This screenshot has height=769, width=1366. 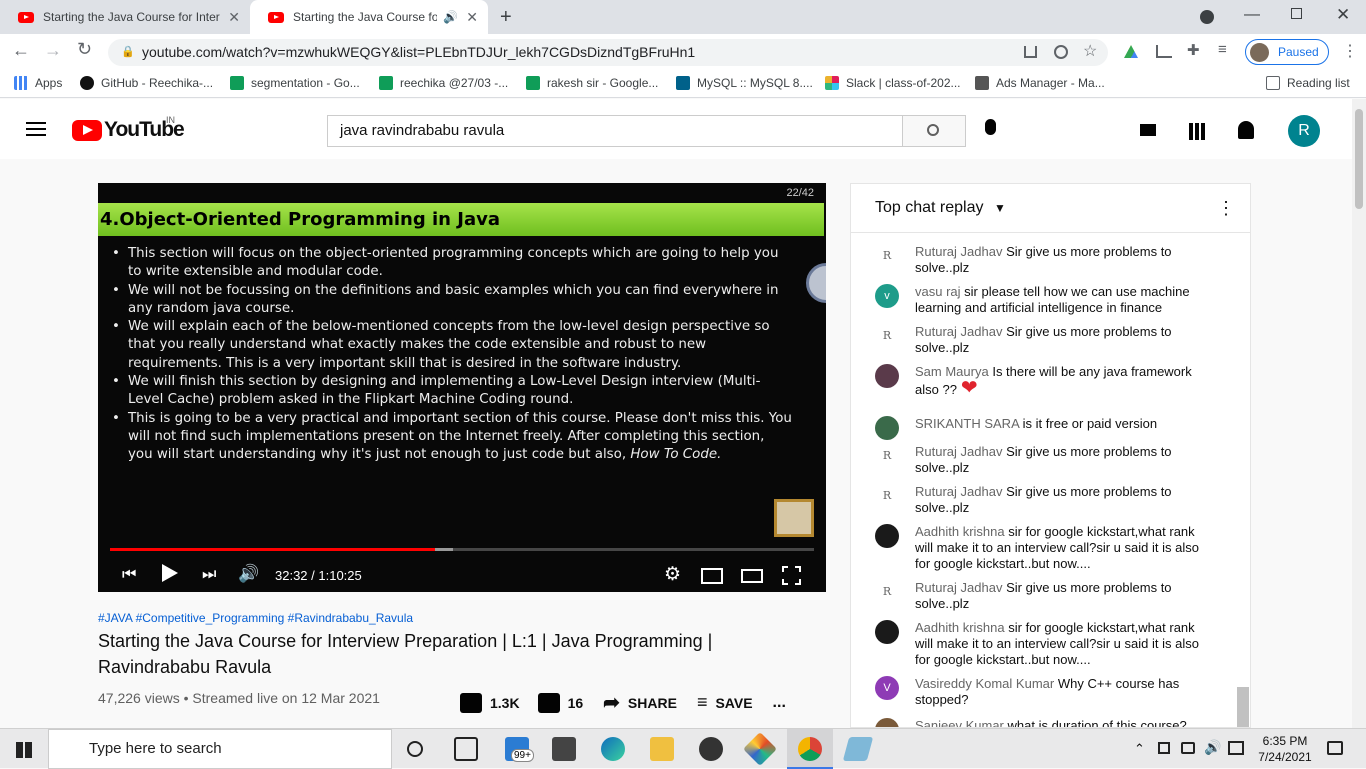 What do you see at coordinates (1131, 51) in the screenshot?
I see `google-drive-icon` at bounding box center [1131, 51].